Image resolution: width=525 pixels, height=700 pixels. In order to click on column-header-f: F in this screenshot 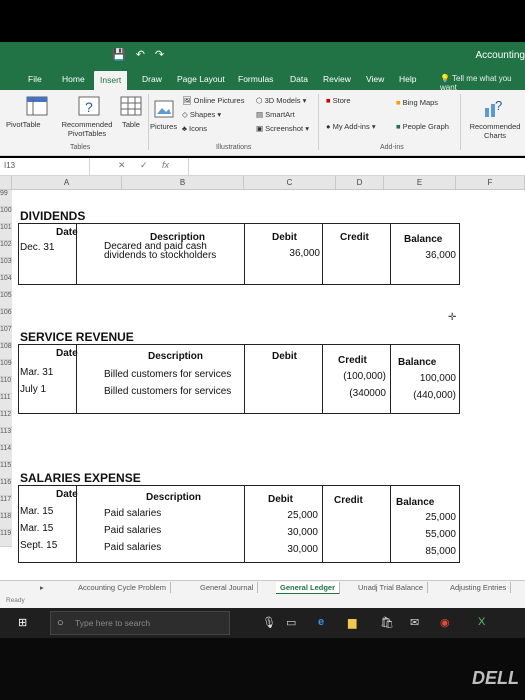, I will do `click(490, 183)`.